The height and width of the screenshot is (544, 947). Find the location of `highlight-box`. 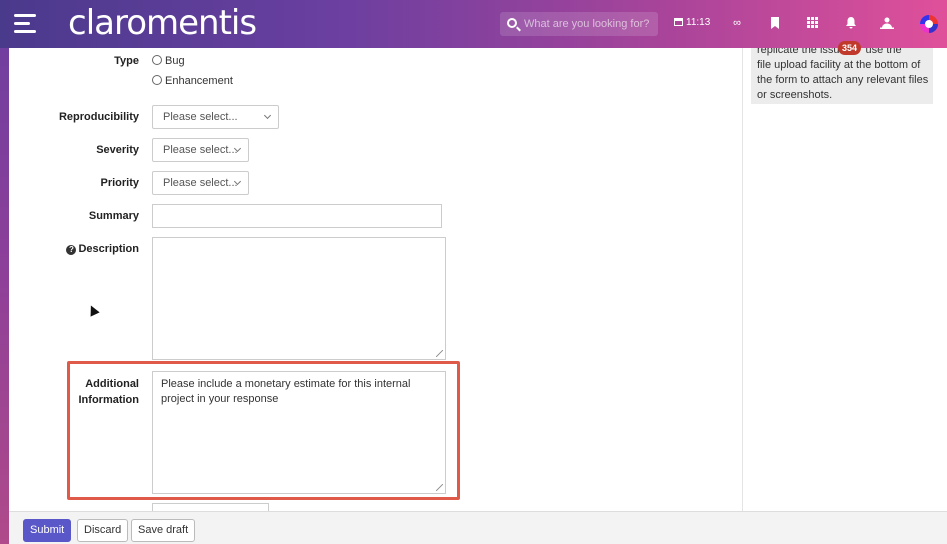

highlight-box is located at coordinates (263, 430).